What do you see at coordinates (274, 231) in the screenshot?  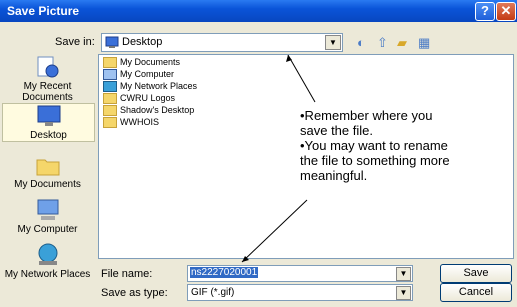 I see `arrow-to-file-name` at bounding box center [274, 231].